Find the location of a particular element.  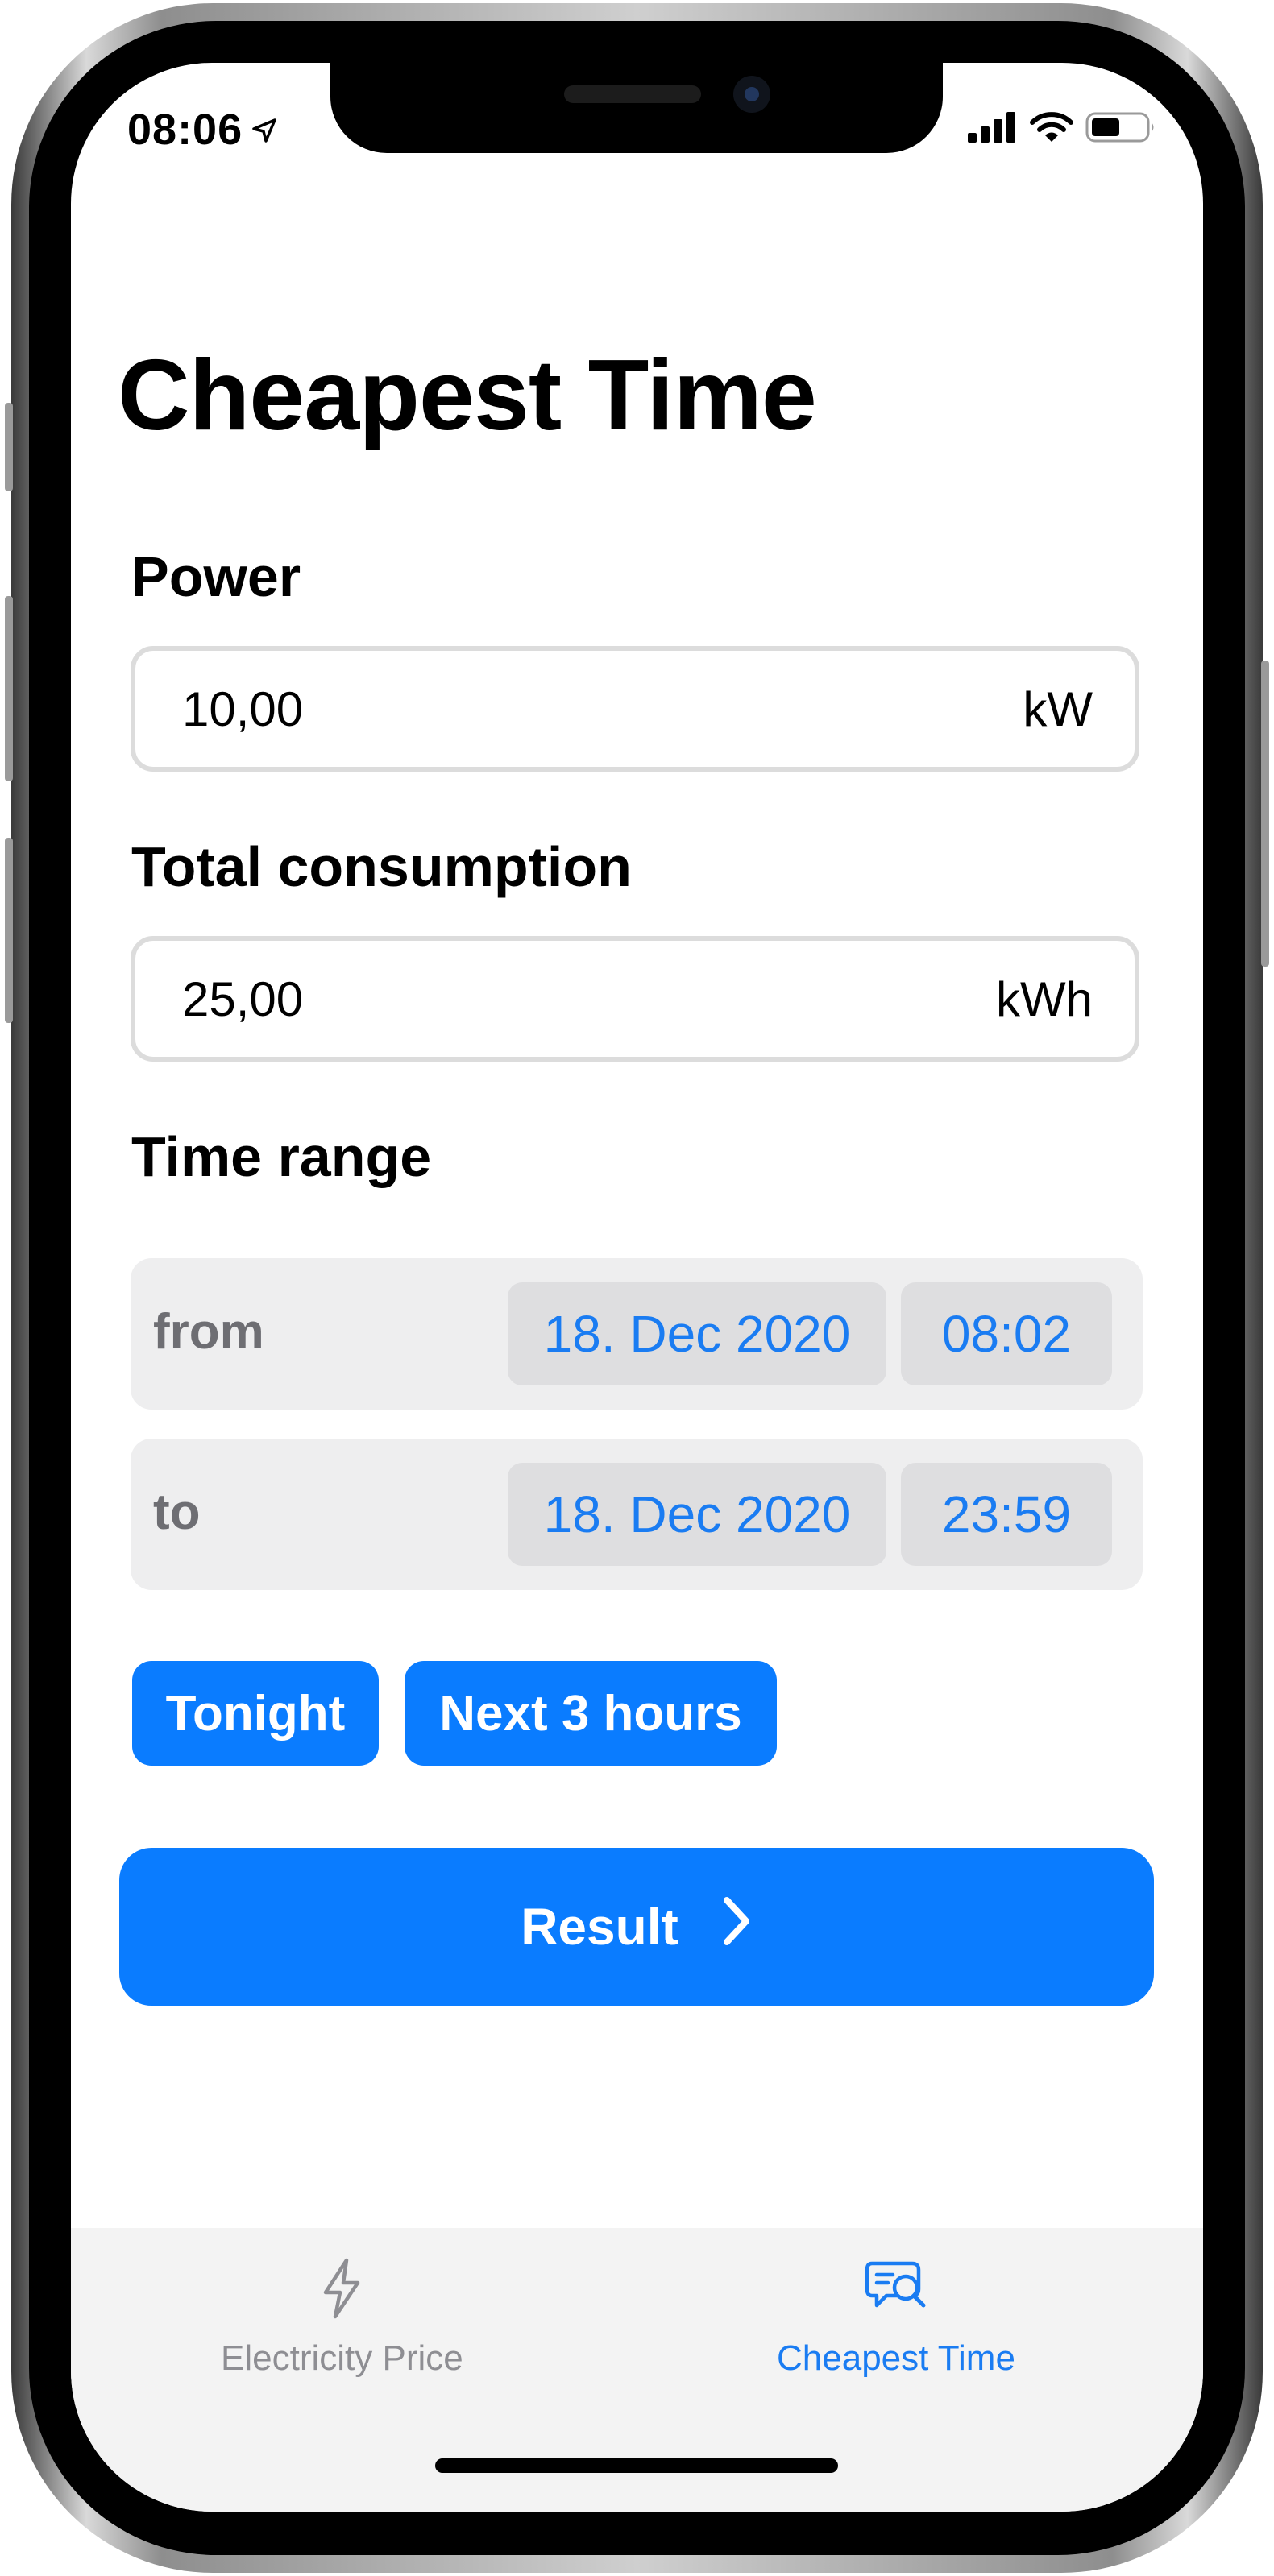

volume-up-button is located at coordinates (9, 688).